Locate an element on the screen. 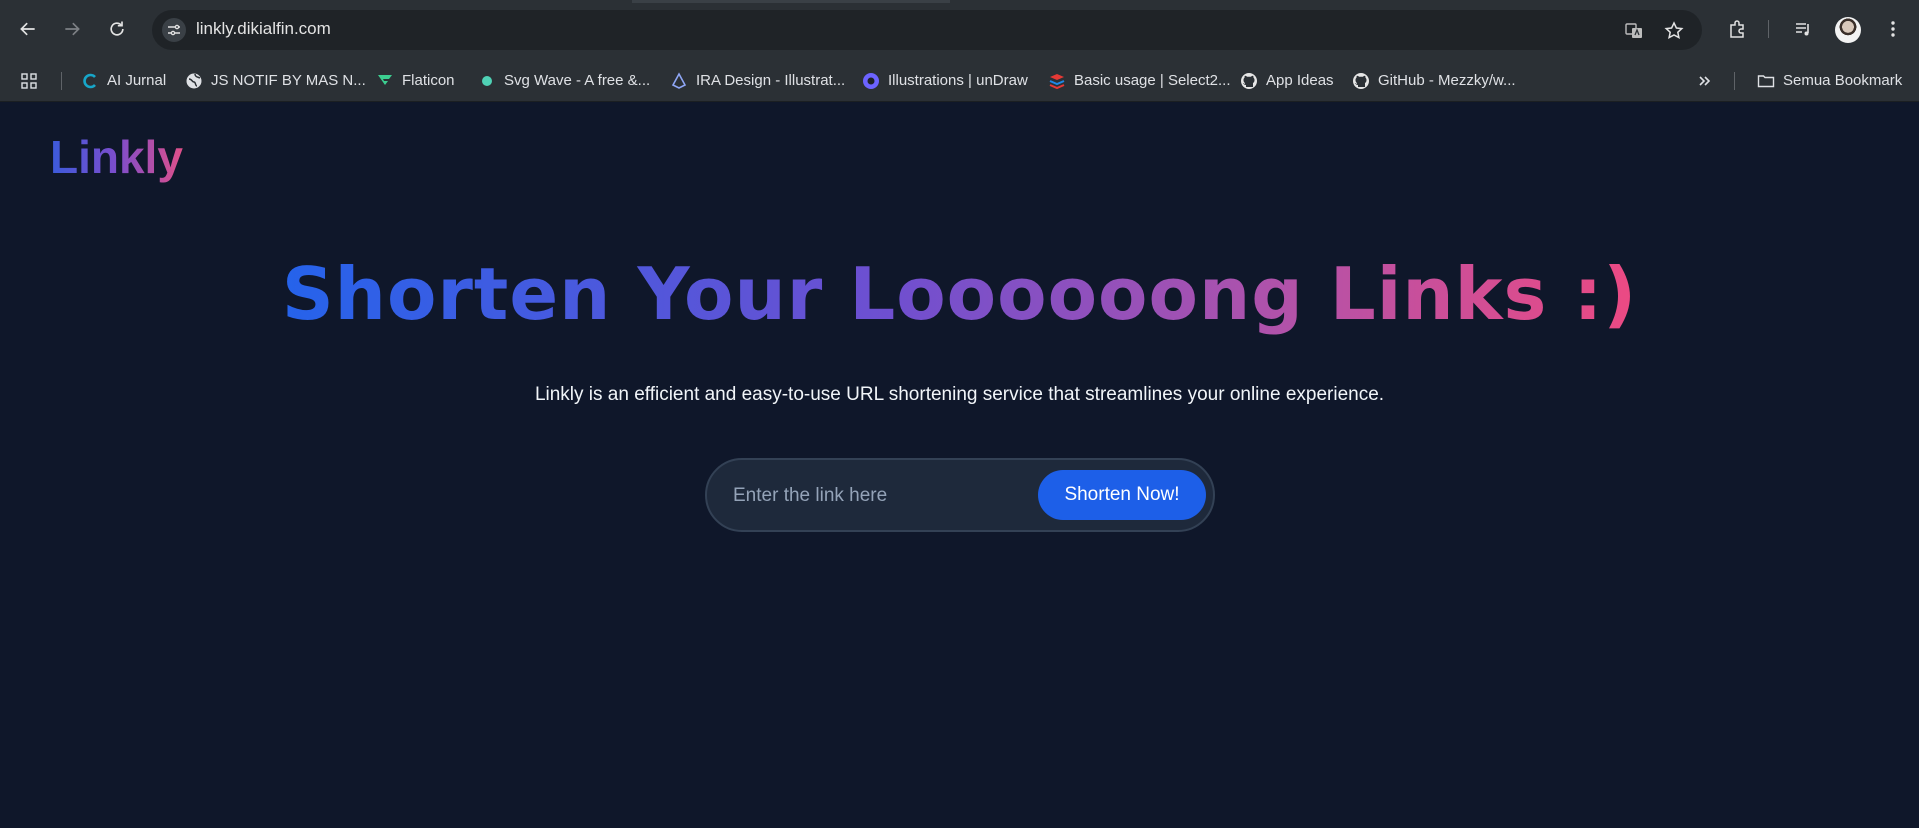 This screenshot has height=828, width=1919. hero-headline: Shorten Your Loooooong Links :) is located at coordinates (959, 294).